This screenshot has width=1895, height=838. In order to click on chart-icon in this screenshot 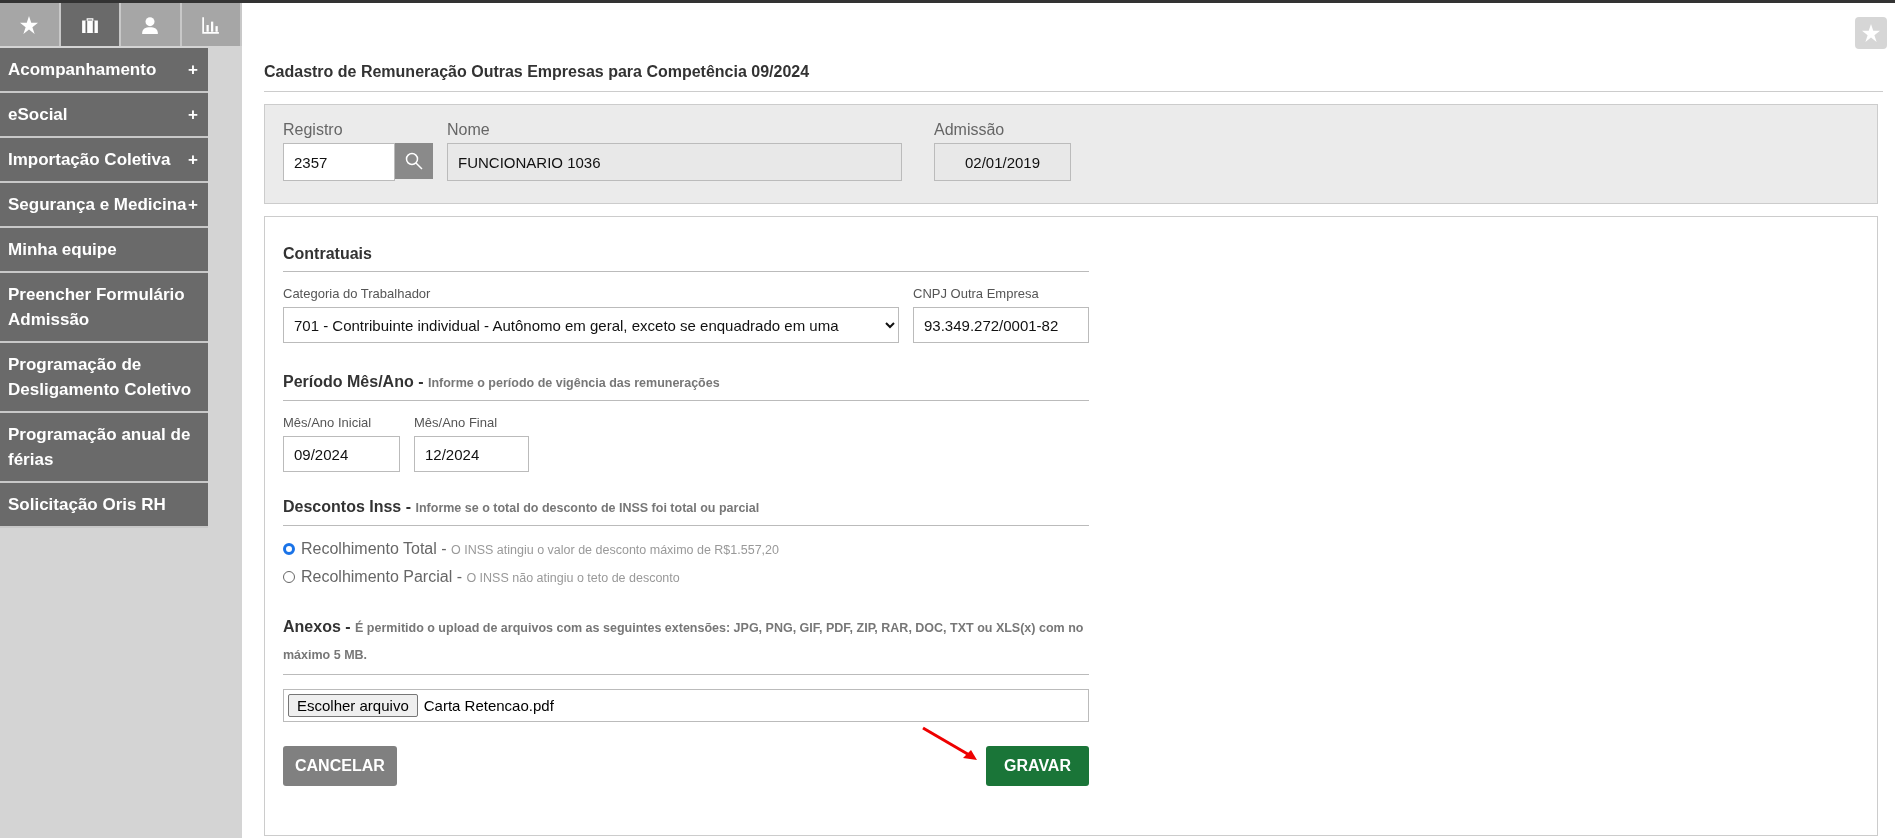, I will do `click(210, 24)`.